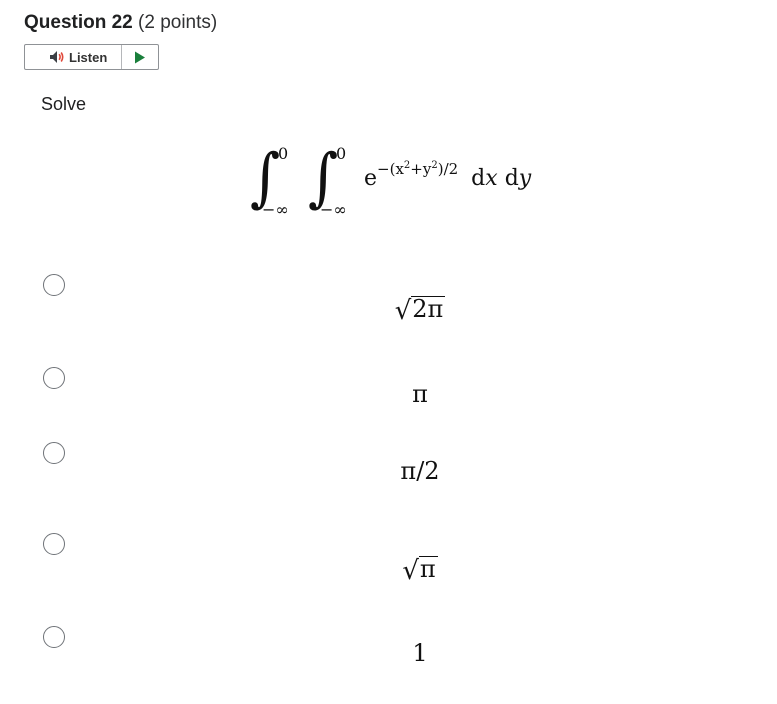 The width and height of the screenshot is (777, 704). I want to click on answer-option-1: √2π, so click(388, 299).